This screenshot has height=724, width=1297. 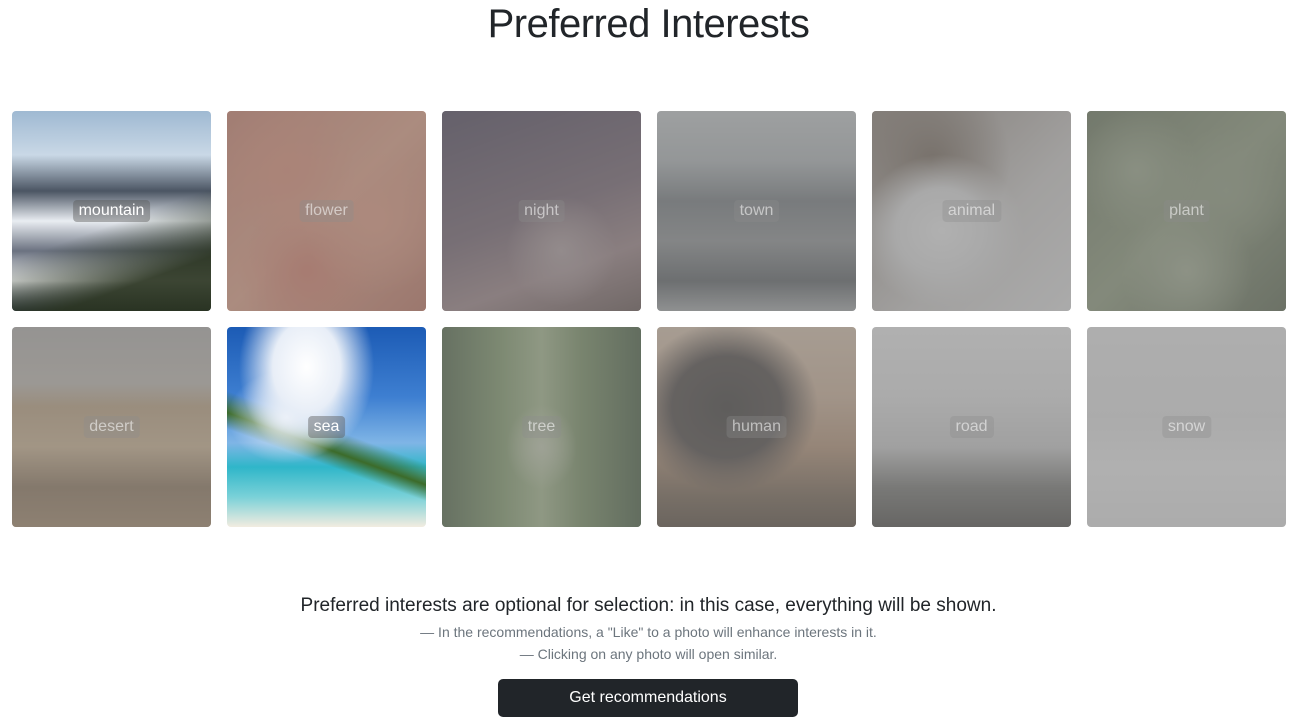 I want to click on interest-tile-road: road, so click(x=971, y=427).